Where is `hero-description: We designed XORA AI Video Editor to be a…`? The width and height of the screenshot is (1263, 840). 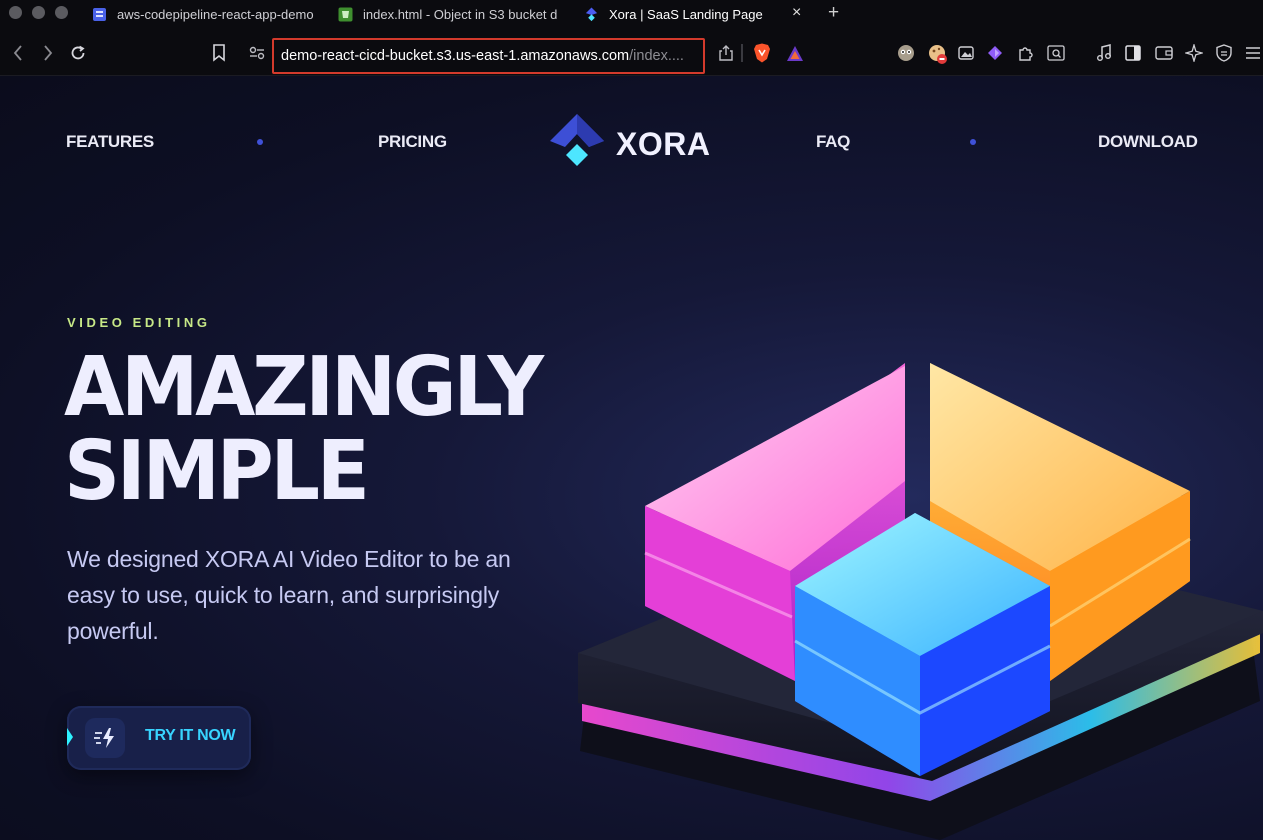
hero-description: We designed XORA AI Video Editor to be a… is located at coordinates (289, 595).